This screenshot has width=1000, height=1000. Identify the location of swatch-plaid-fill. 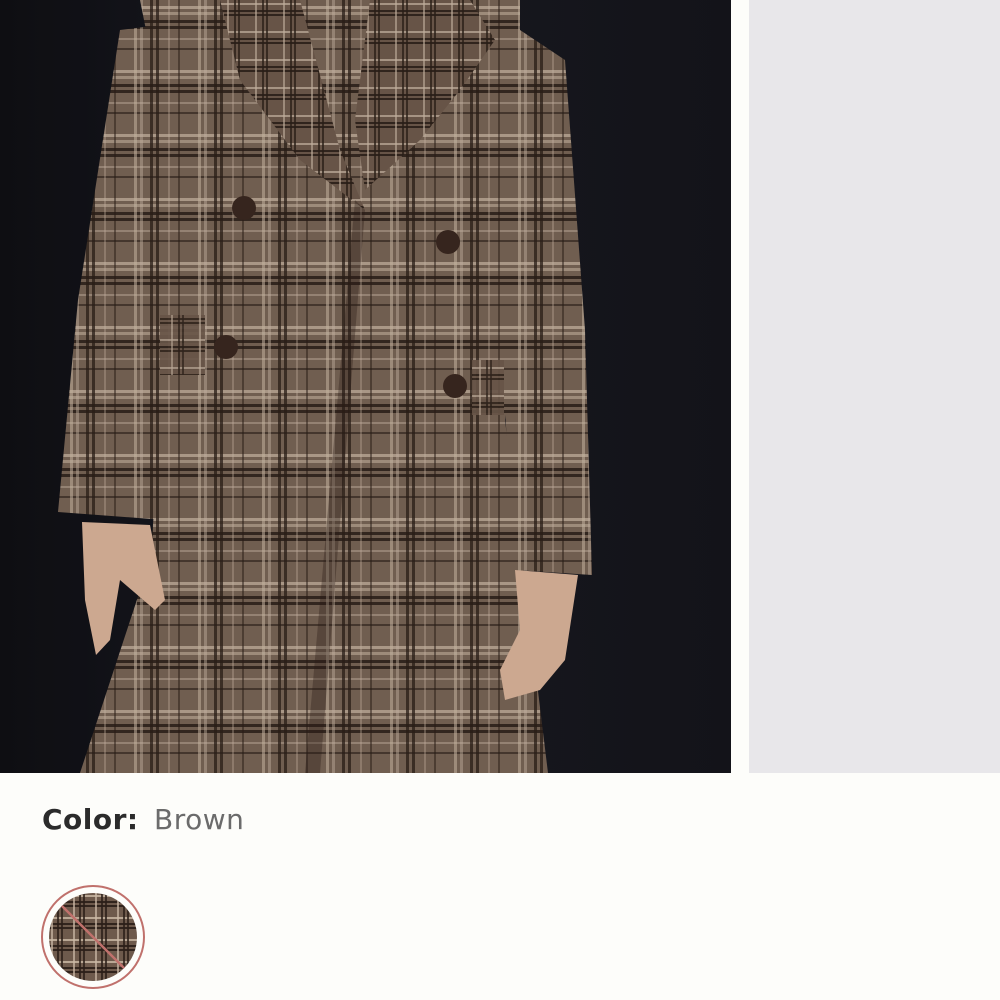
(93, 937).